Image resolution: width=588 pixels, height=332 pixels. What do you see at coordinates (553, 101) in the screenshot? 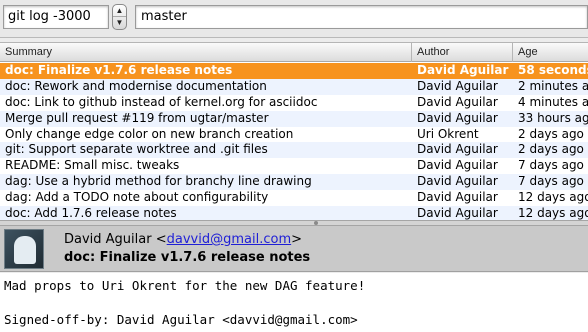
I see `cell-age: 4 minutes ago` at bounding box center [553, 101].